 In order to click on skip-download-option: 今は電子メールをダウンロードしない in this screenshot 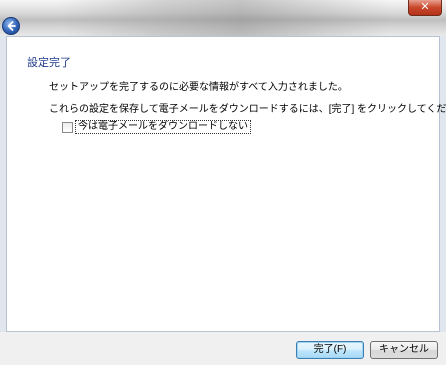, I will do `click(156, 127)`.